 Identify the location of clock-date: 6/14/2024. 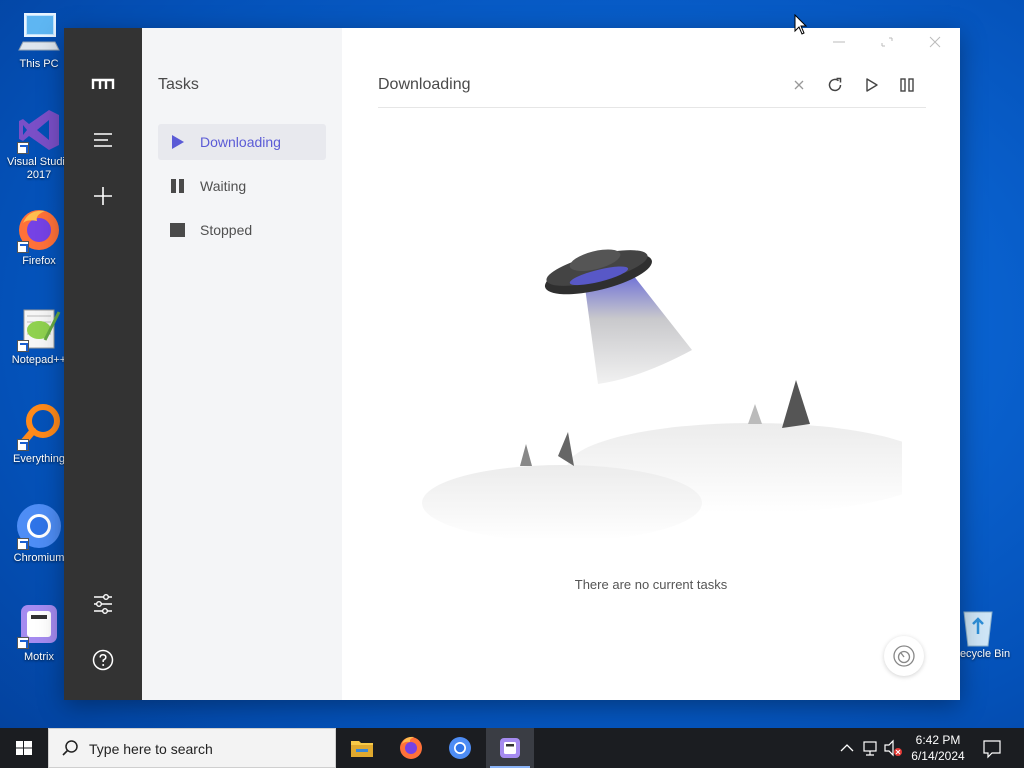
(938, 756).